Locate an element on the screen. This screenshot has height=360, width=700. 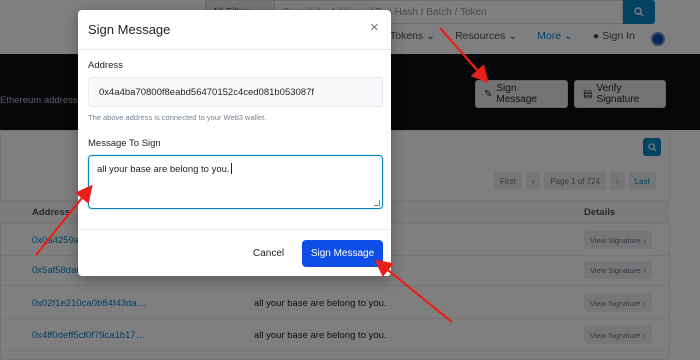
arrow-to-message-field is located at coordinates (64, 220).